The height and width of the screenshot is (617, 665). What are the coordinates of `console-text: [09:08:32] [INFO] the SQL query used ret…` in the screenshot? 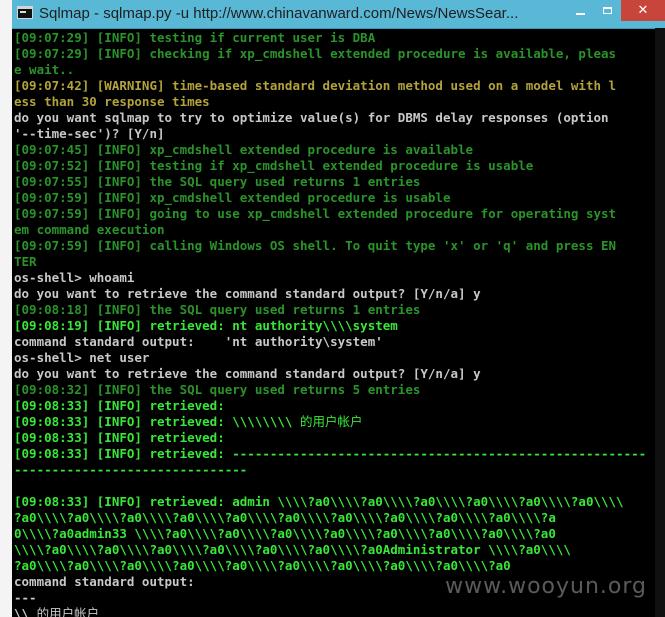 It's located at (217, 389).